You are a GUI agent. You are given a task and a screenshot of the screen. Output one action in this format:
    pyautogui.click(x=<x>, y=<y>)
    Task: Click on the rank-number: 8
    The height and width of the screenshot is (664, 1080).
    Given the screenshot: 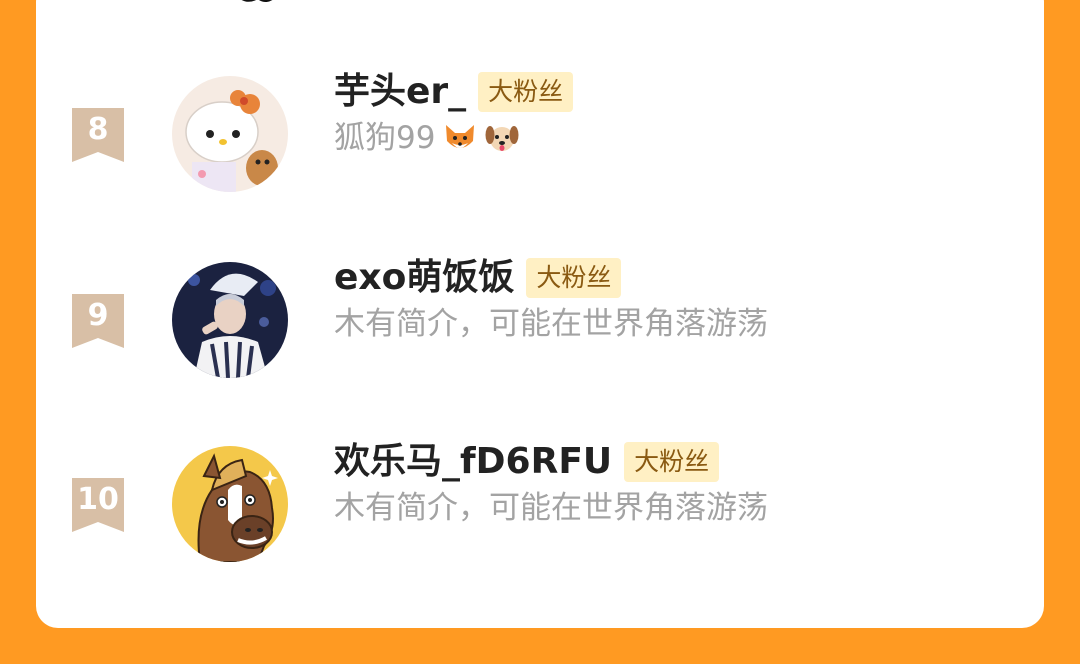 What is the action you would take?
    pyautogui.click(x=98, y=129)
    